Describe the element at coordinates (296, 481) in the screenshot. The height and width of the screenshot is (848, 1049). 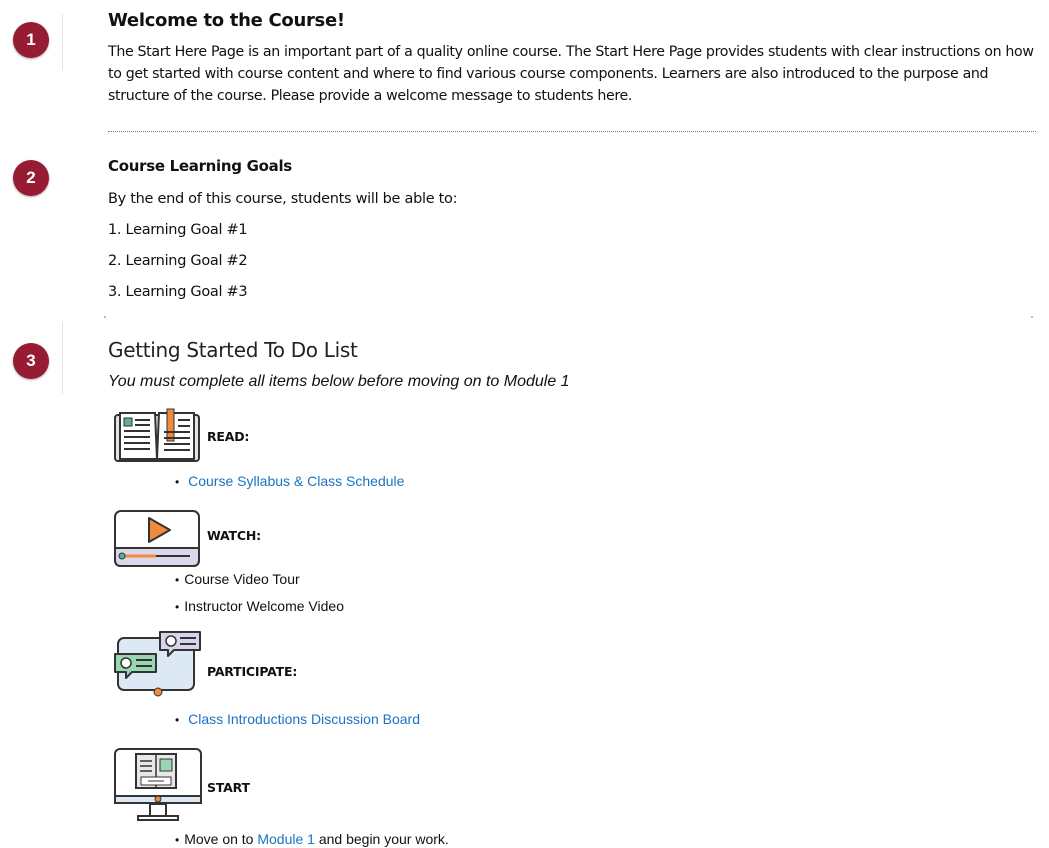
I see `syllabus-link: Course Syllabus & Class Schedule` at that location.